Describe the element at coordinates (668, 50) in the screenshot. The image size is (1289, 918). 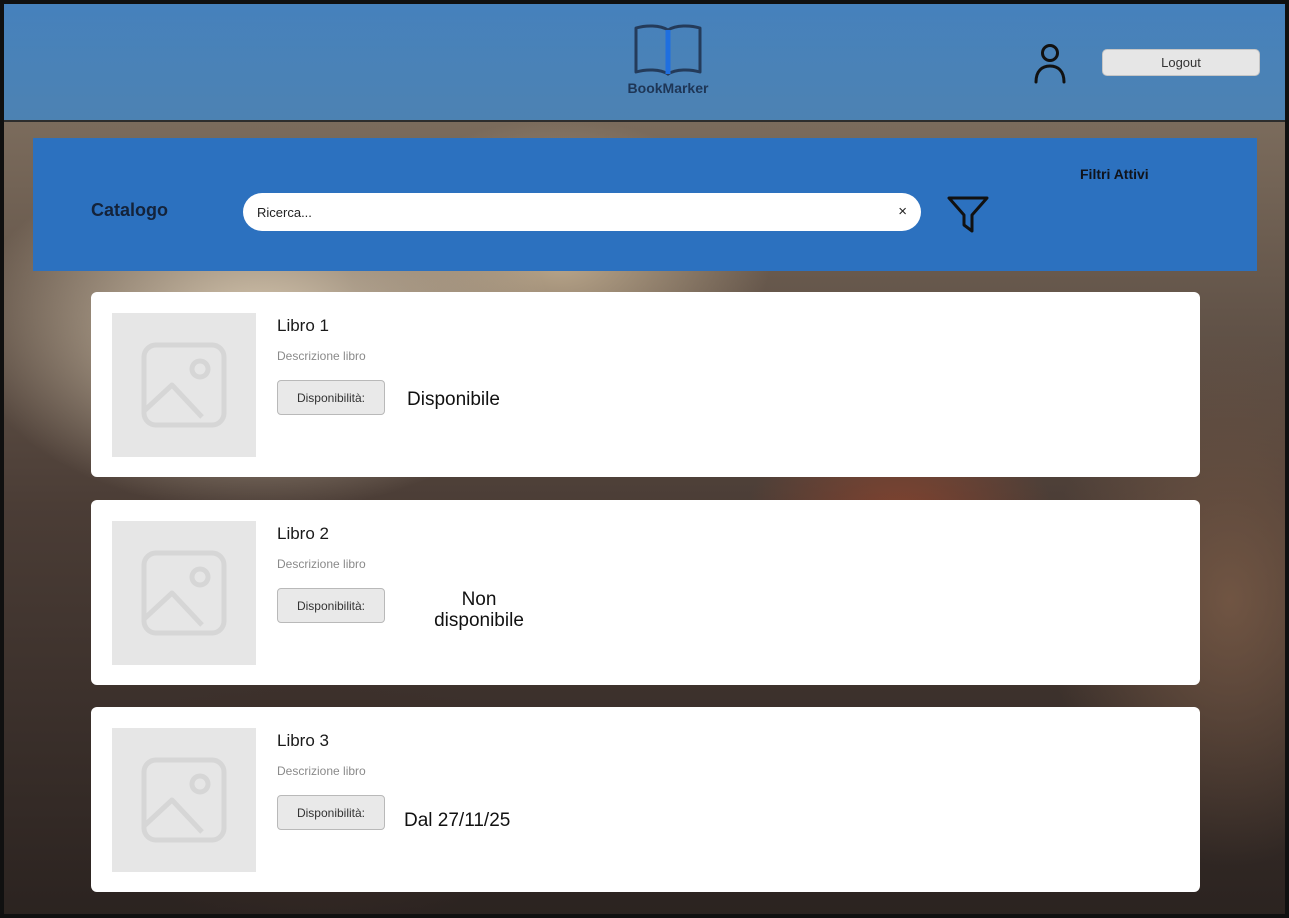
I see `open-book-icon` at that location.